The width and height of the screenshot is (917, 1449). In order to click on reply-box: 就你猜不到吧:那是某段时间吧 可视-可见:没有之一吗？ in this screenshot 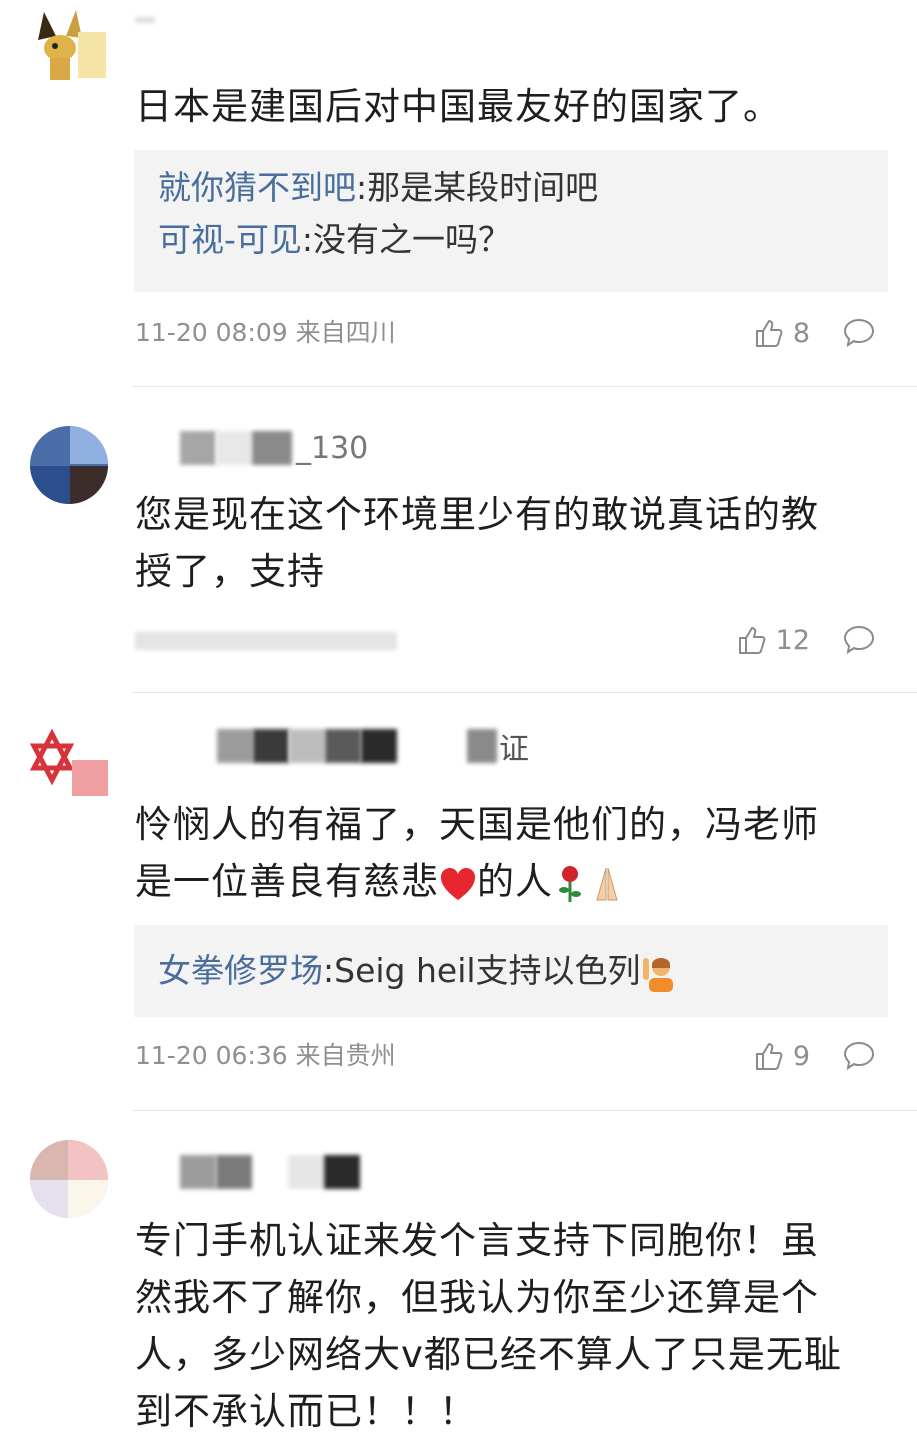, I will do `click(511, 221)`.